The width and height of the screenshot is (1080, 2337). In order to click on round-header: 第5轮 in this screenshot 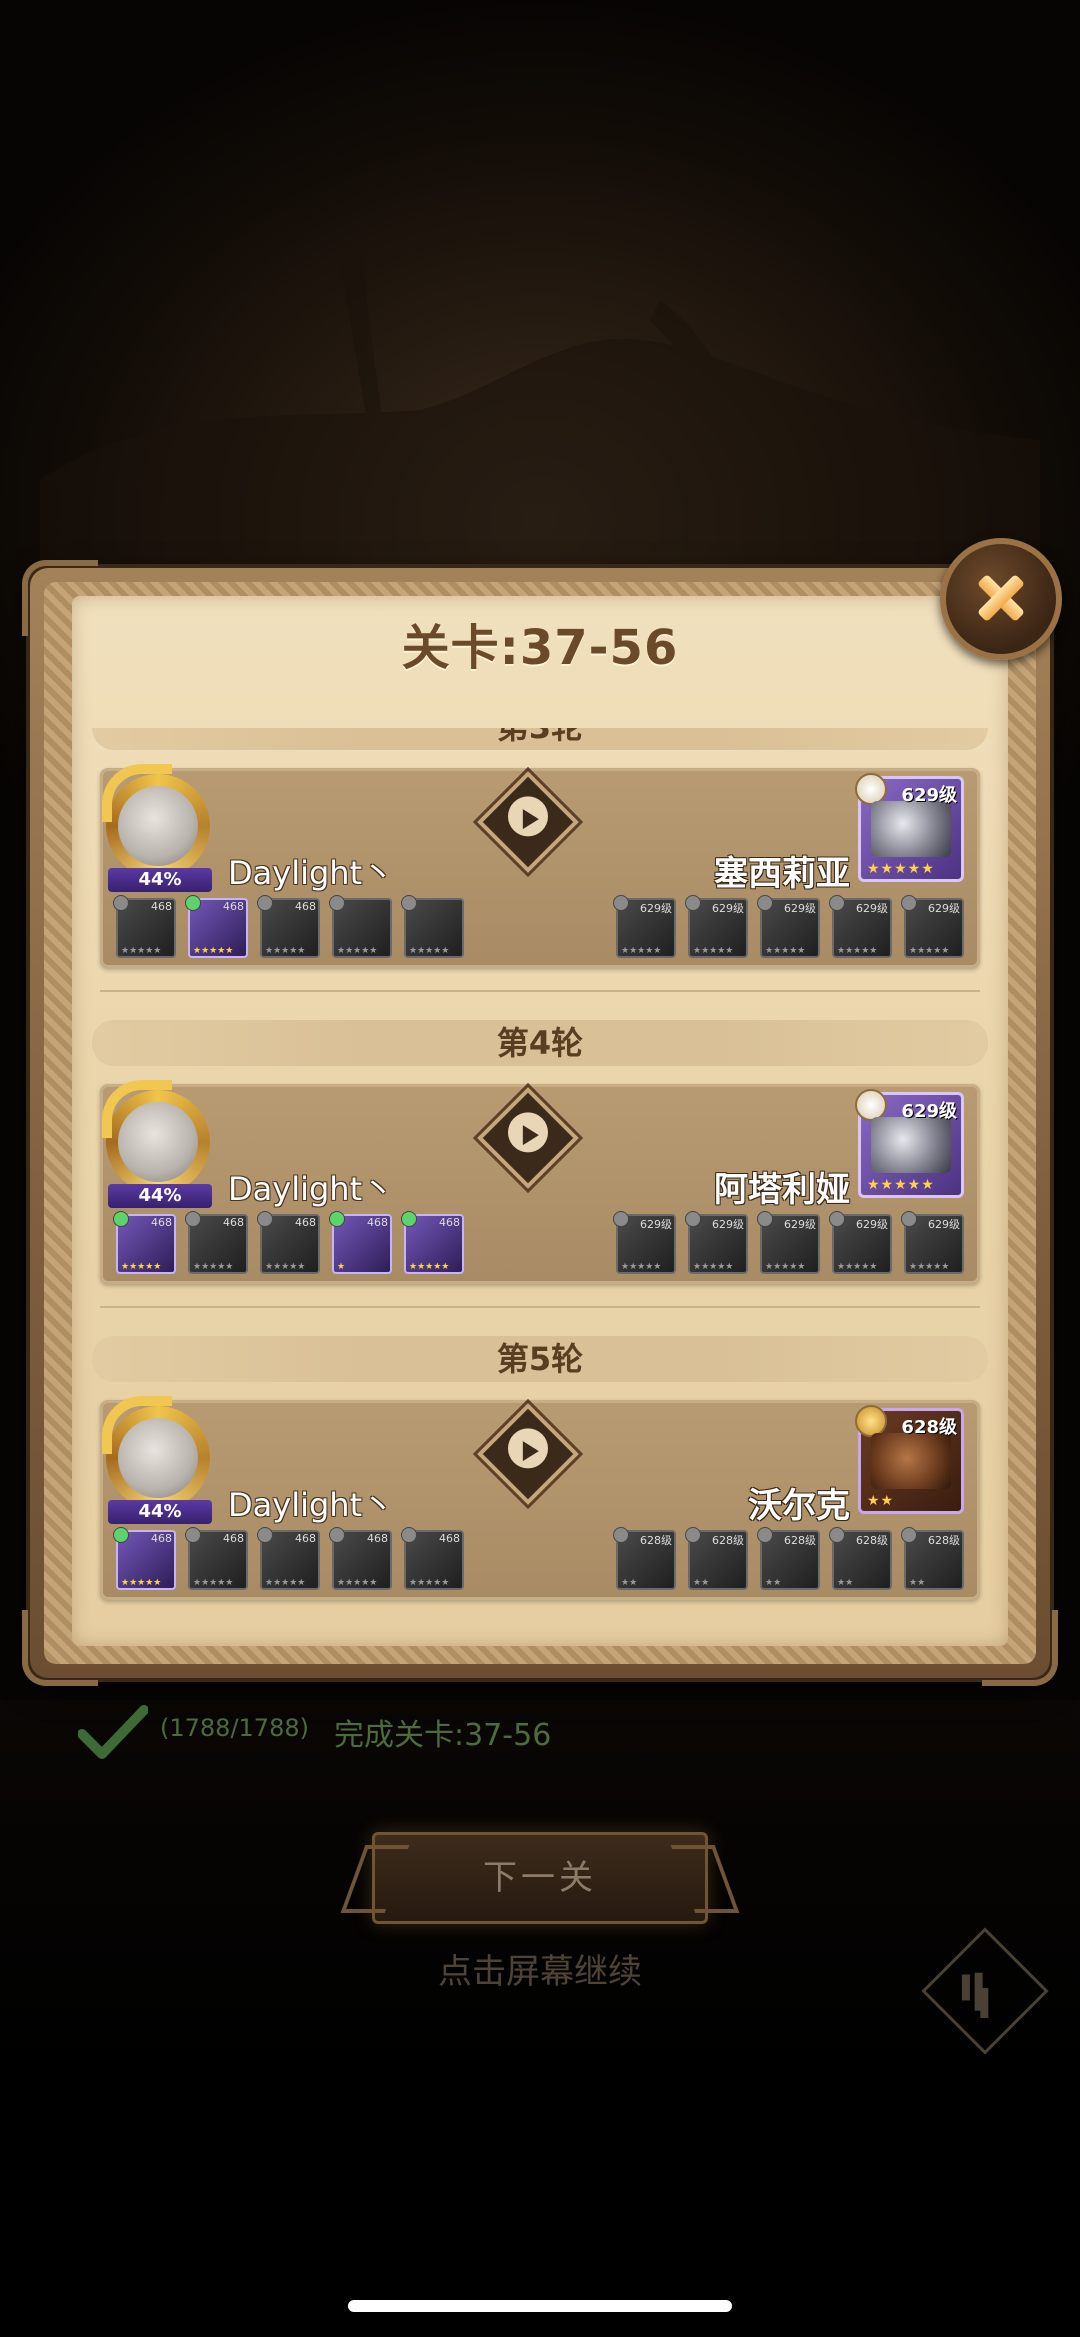, I will do `click(540, 1359)`.